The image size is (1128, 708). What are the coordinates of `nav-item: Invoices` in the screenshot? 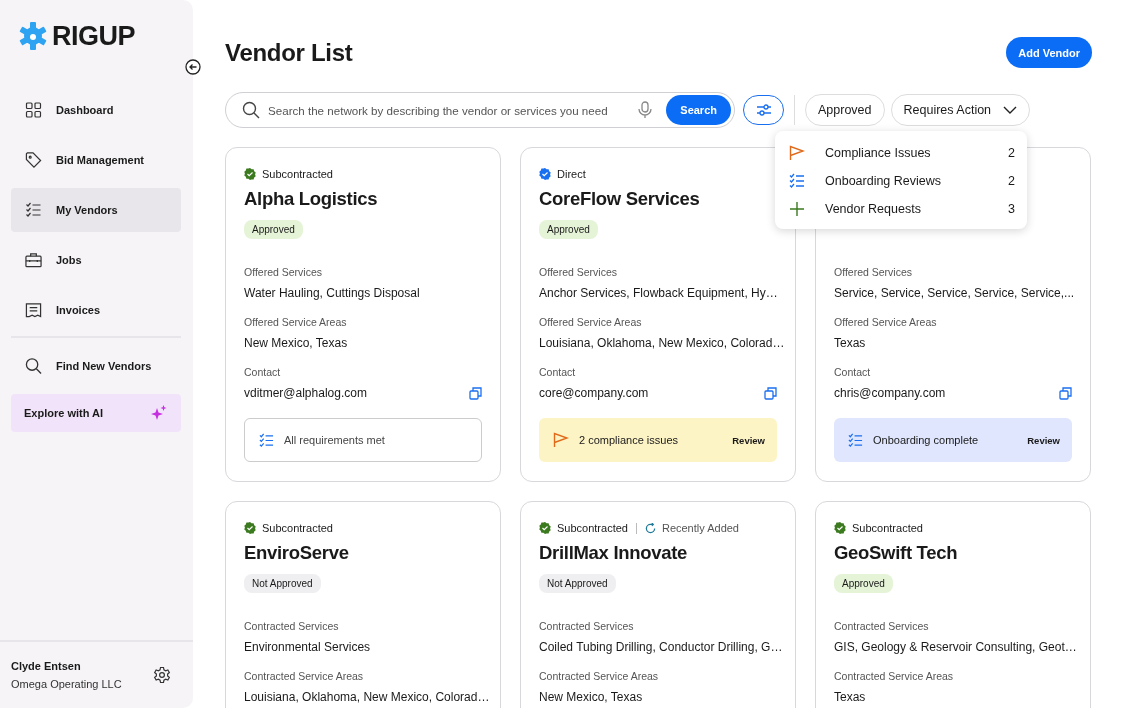 It's located at (96, 310).